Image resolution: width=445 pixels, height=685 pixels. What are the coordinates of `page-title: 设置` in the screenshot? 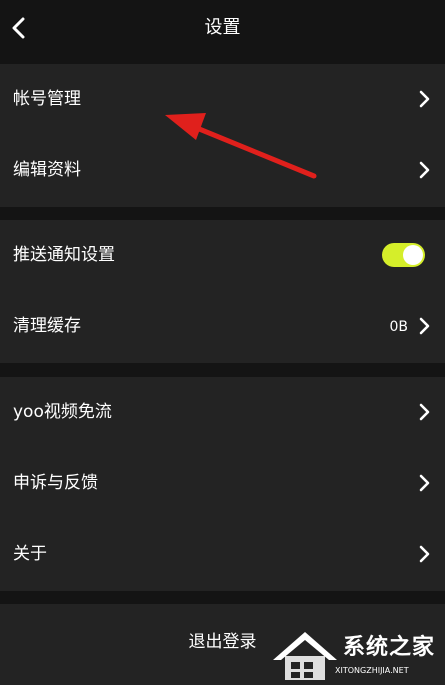 It's located at (222, 27).